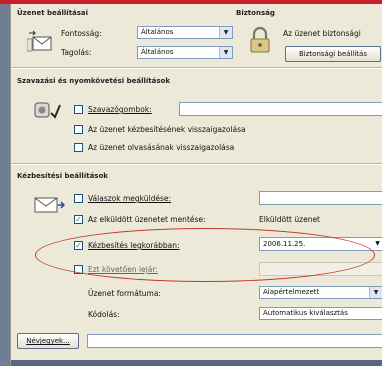 This screenshot has width=382, height=366. I want to click on save-sent-label: Az elküldött üzenetet mentése:, so click(147, 219).